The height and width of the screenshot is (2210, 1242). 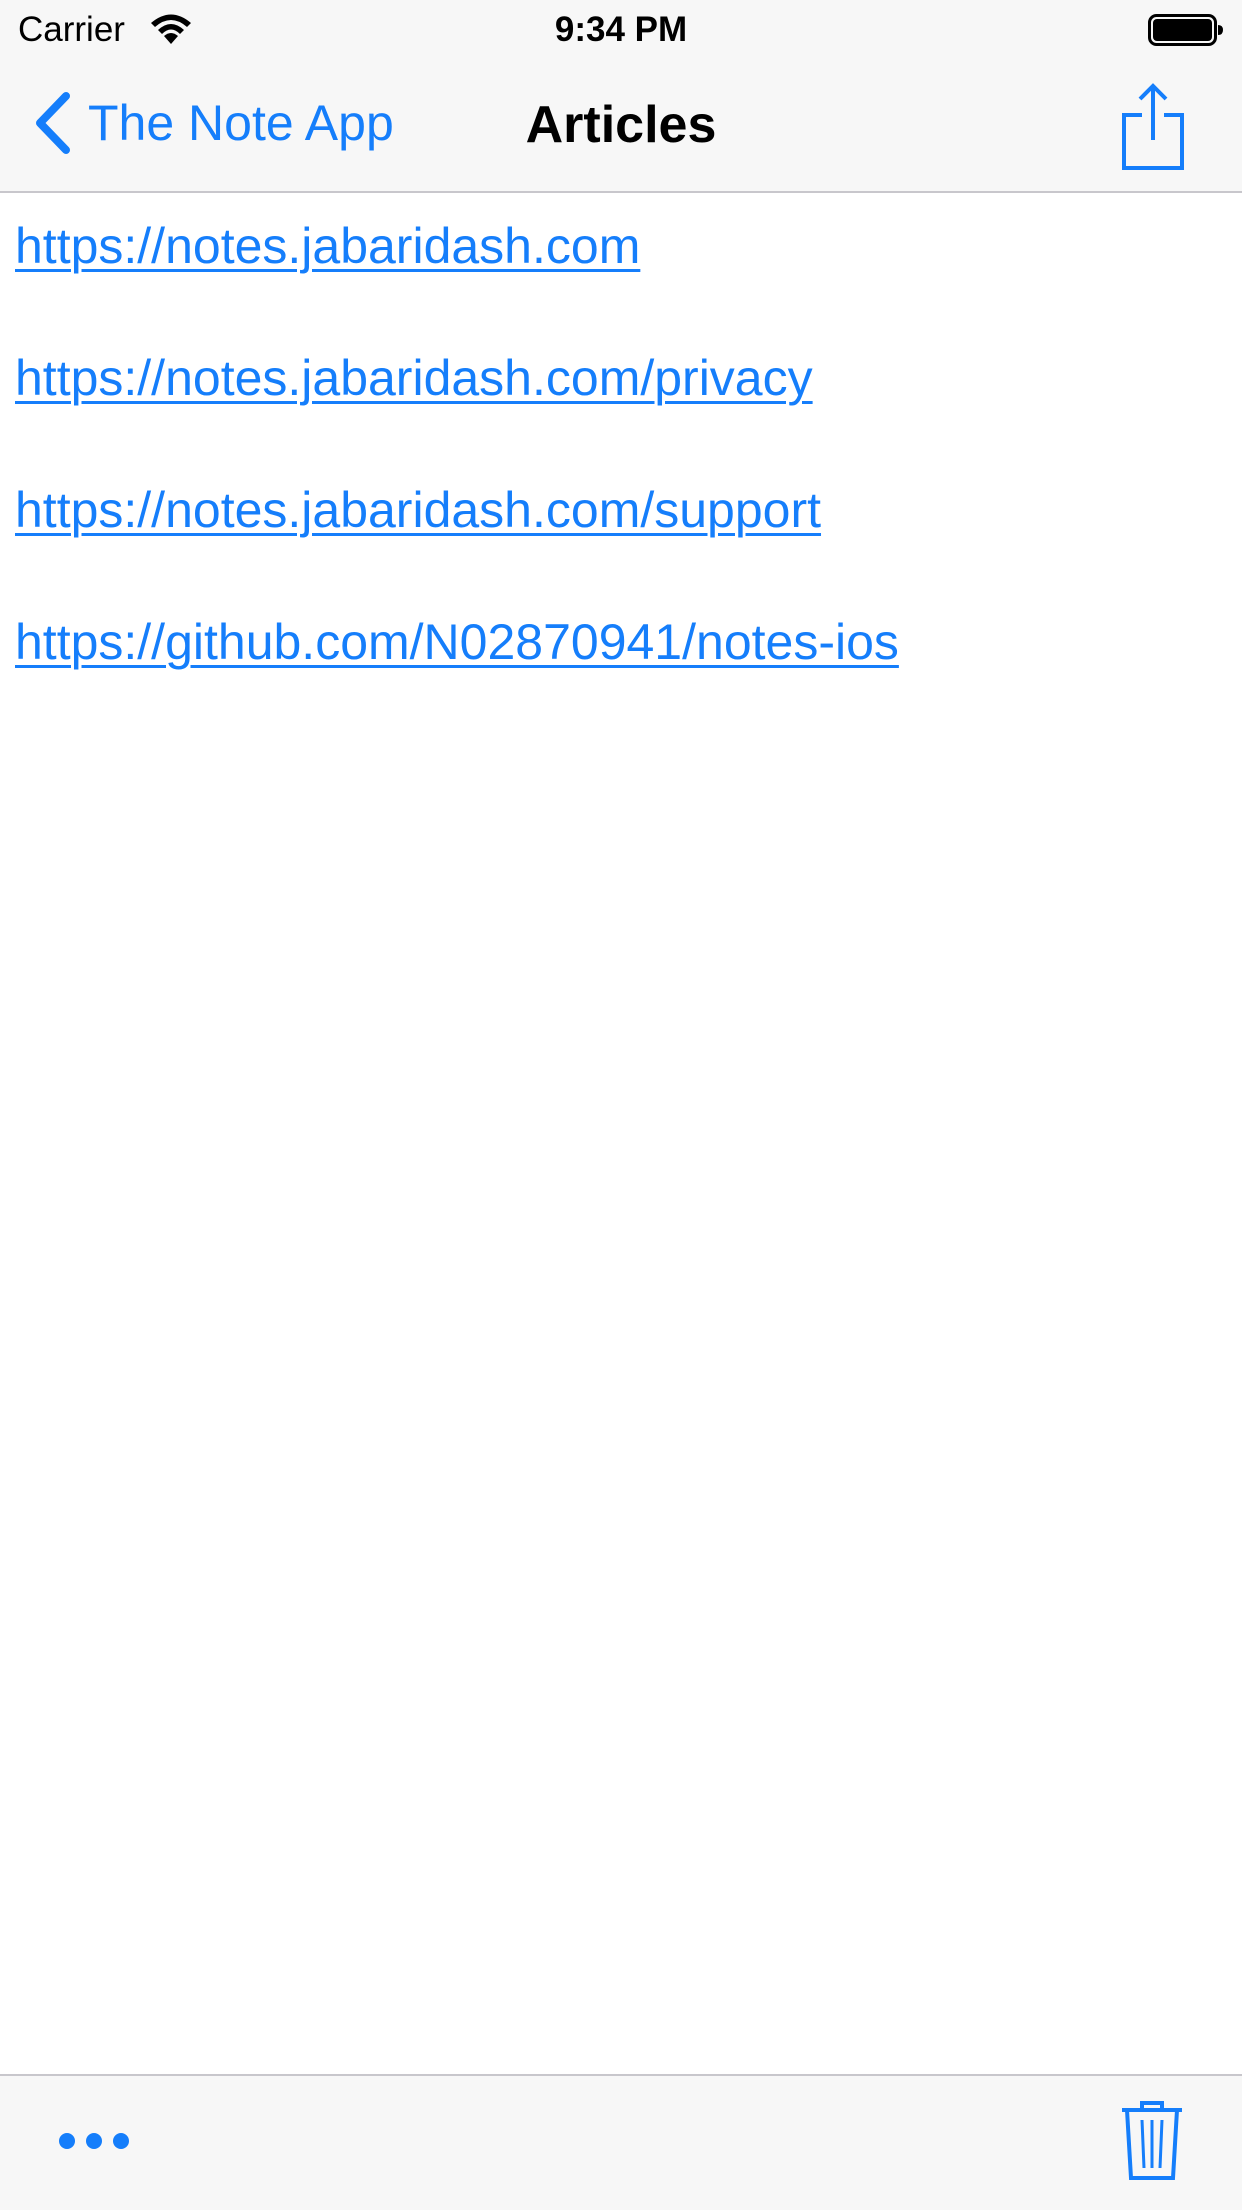 I want to click on article-link: https://notes.jabaridash.com/privacy, so click(x=414, y=378).